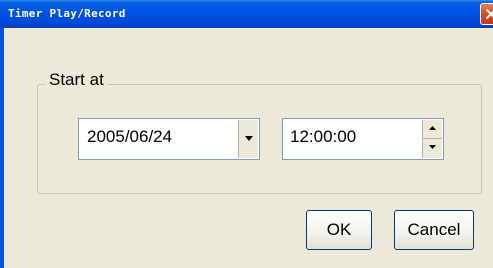 The image size is (493, 268). I want to click on time-picker: 12:00:00, so click(363, 139).